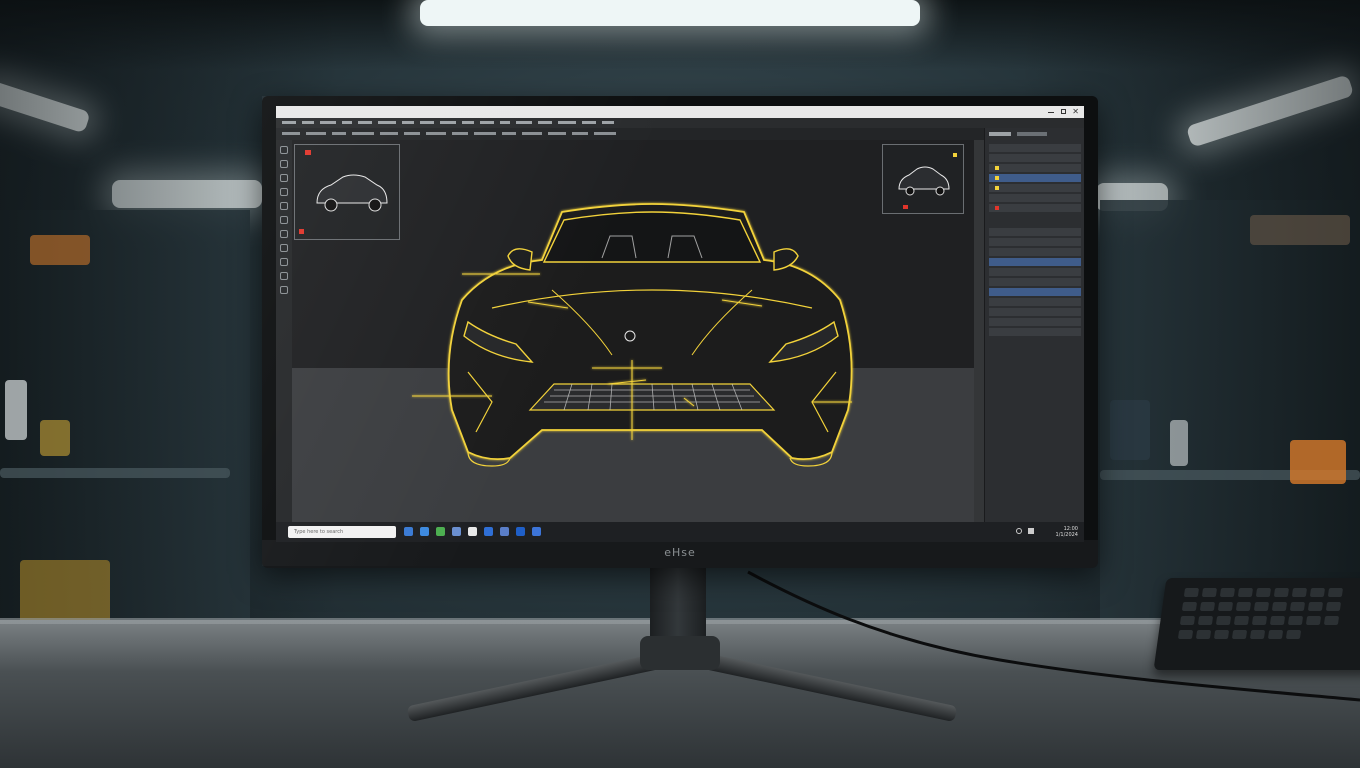 This screenshot has width=1360, height=768. What do you see at coordinates (284, 290) in the screenshot?
I see `hand-tool-icon` at bounding box center [284, 290].